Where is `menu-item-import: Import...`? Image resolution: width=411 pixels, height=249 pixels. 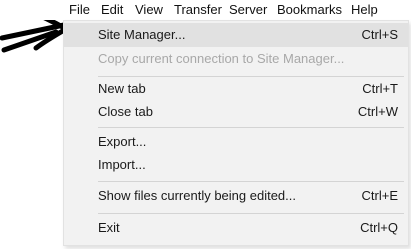
menu-item-import: Import... is located at coordinates (236, 165).